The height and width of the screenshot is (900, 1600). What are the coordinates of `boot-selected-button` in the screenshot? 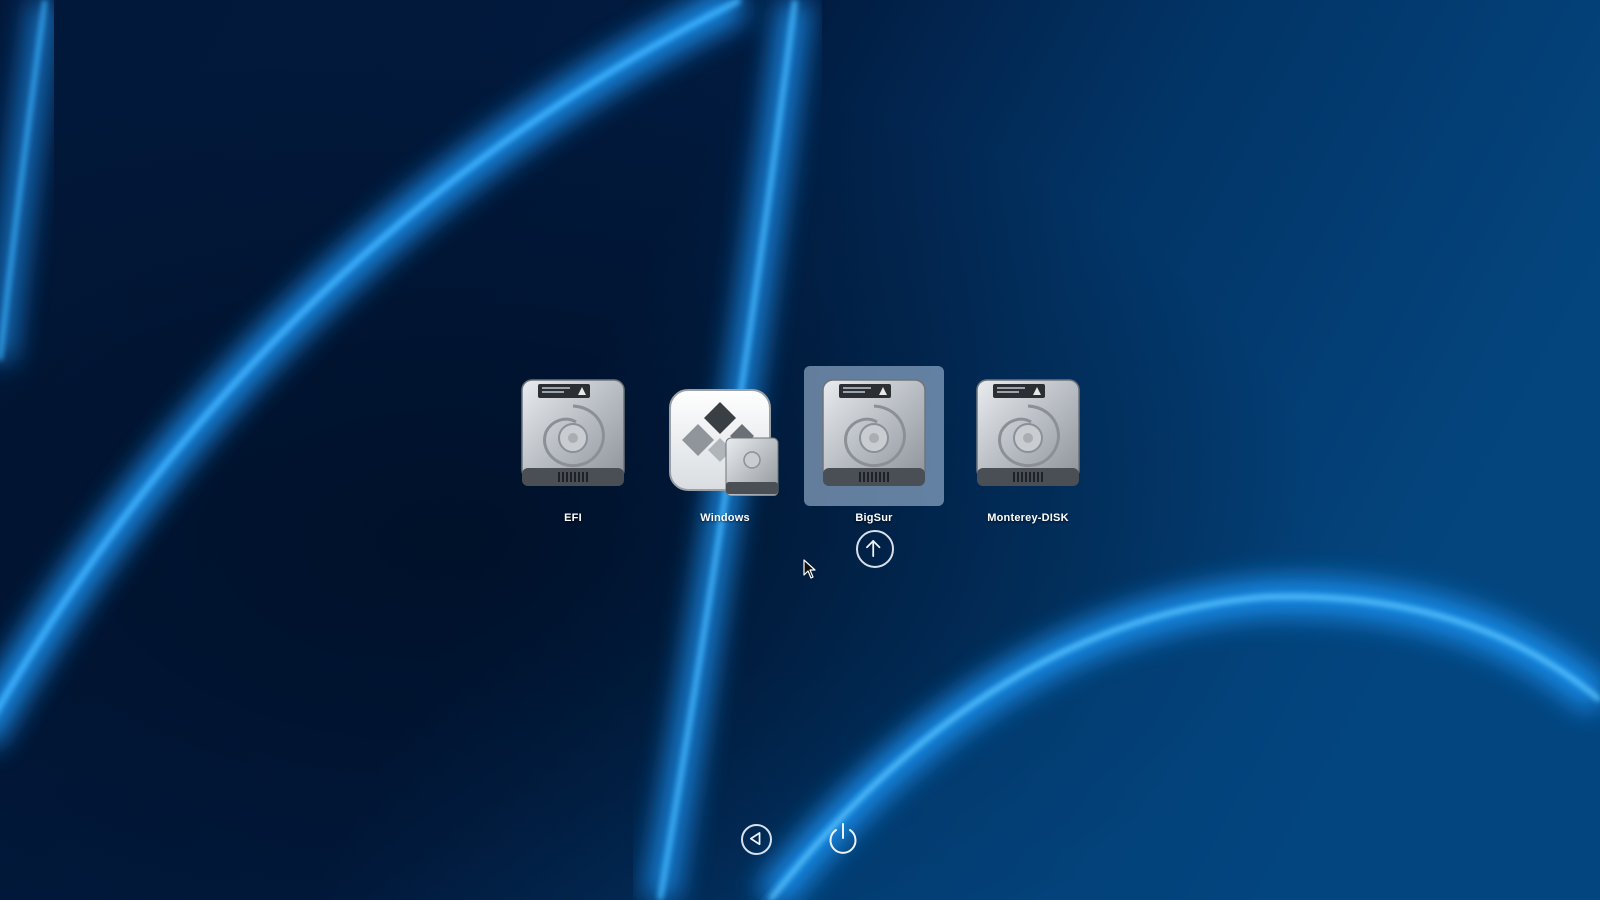 It's located at (875, 549).